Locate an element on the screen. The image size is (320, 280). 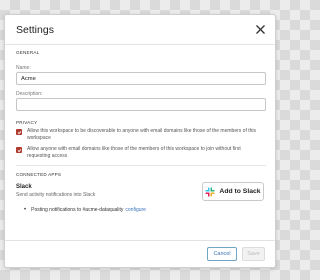
section-divider is located at coordinates (141, 165).